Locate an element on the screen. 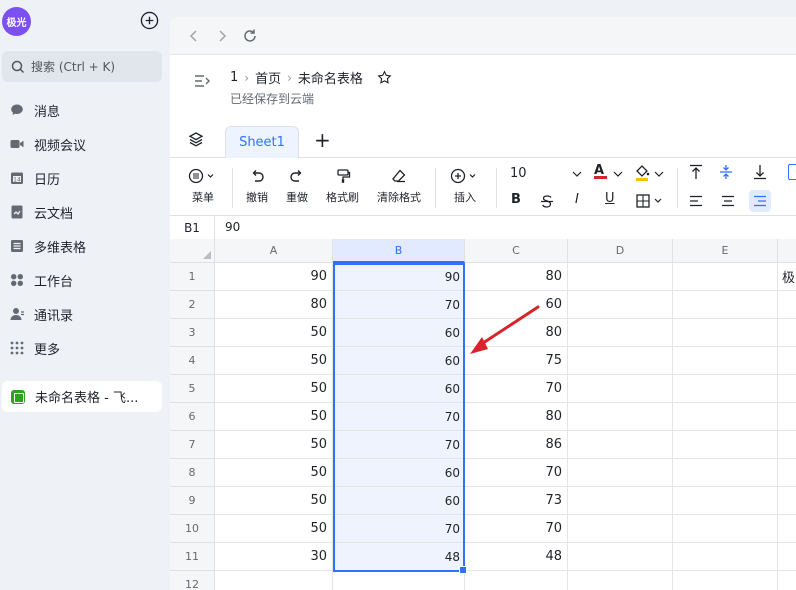 This screenshot has height=590, width=796. undo-button: 撤销 is located at coordinates (257, 186).